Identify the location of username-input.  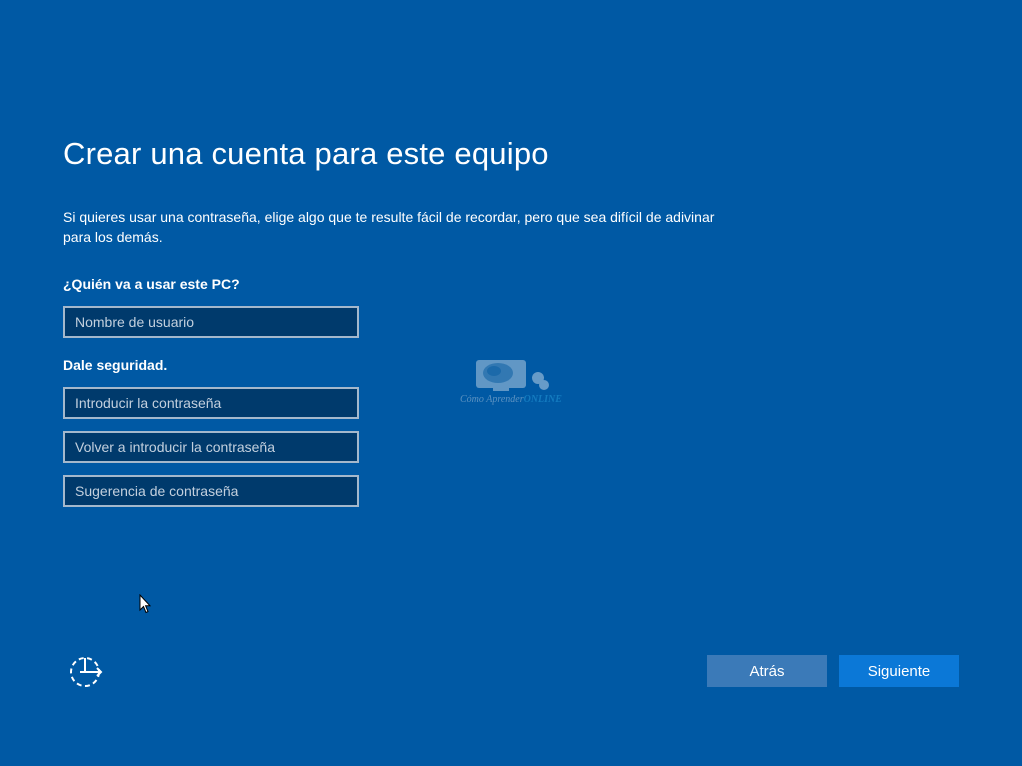
(211, 322).